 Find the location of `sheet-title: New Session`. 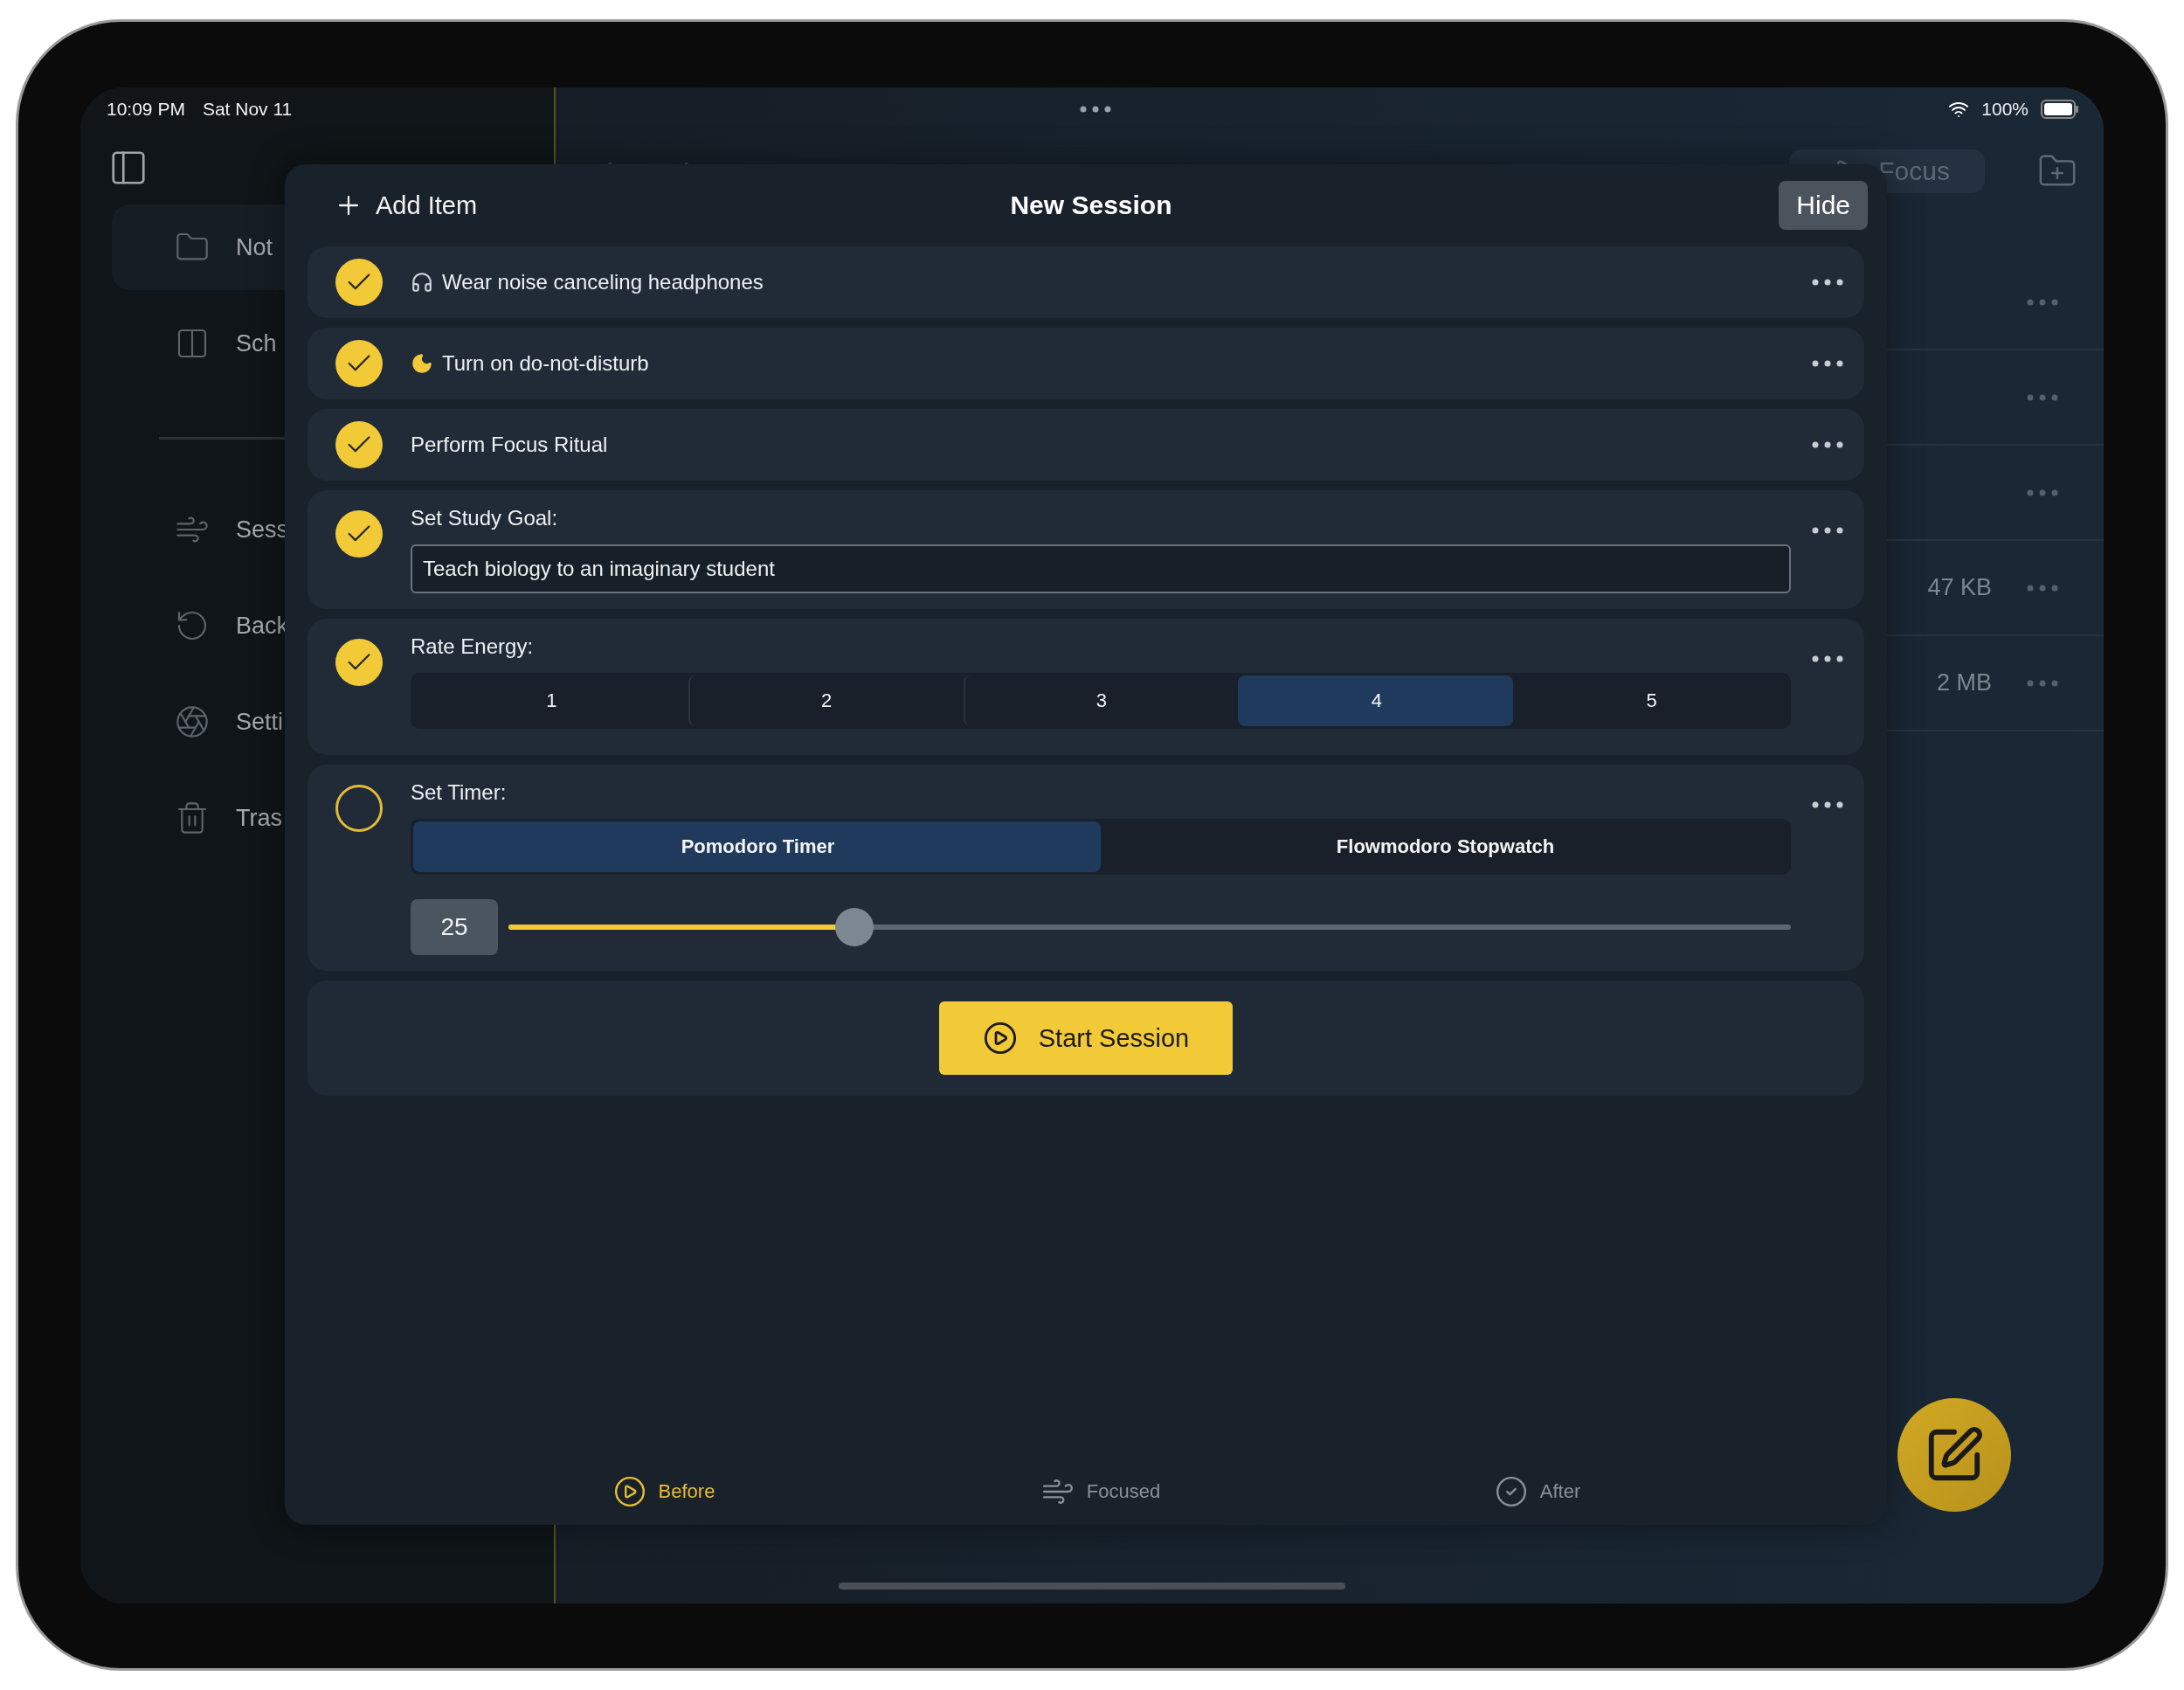

sheet-title: New Session is located at coordinates (1091, 205).